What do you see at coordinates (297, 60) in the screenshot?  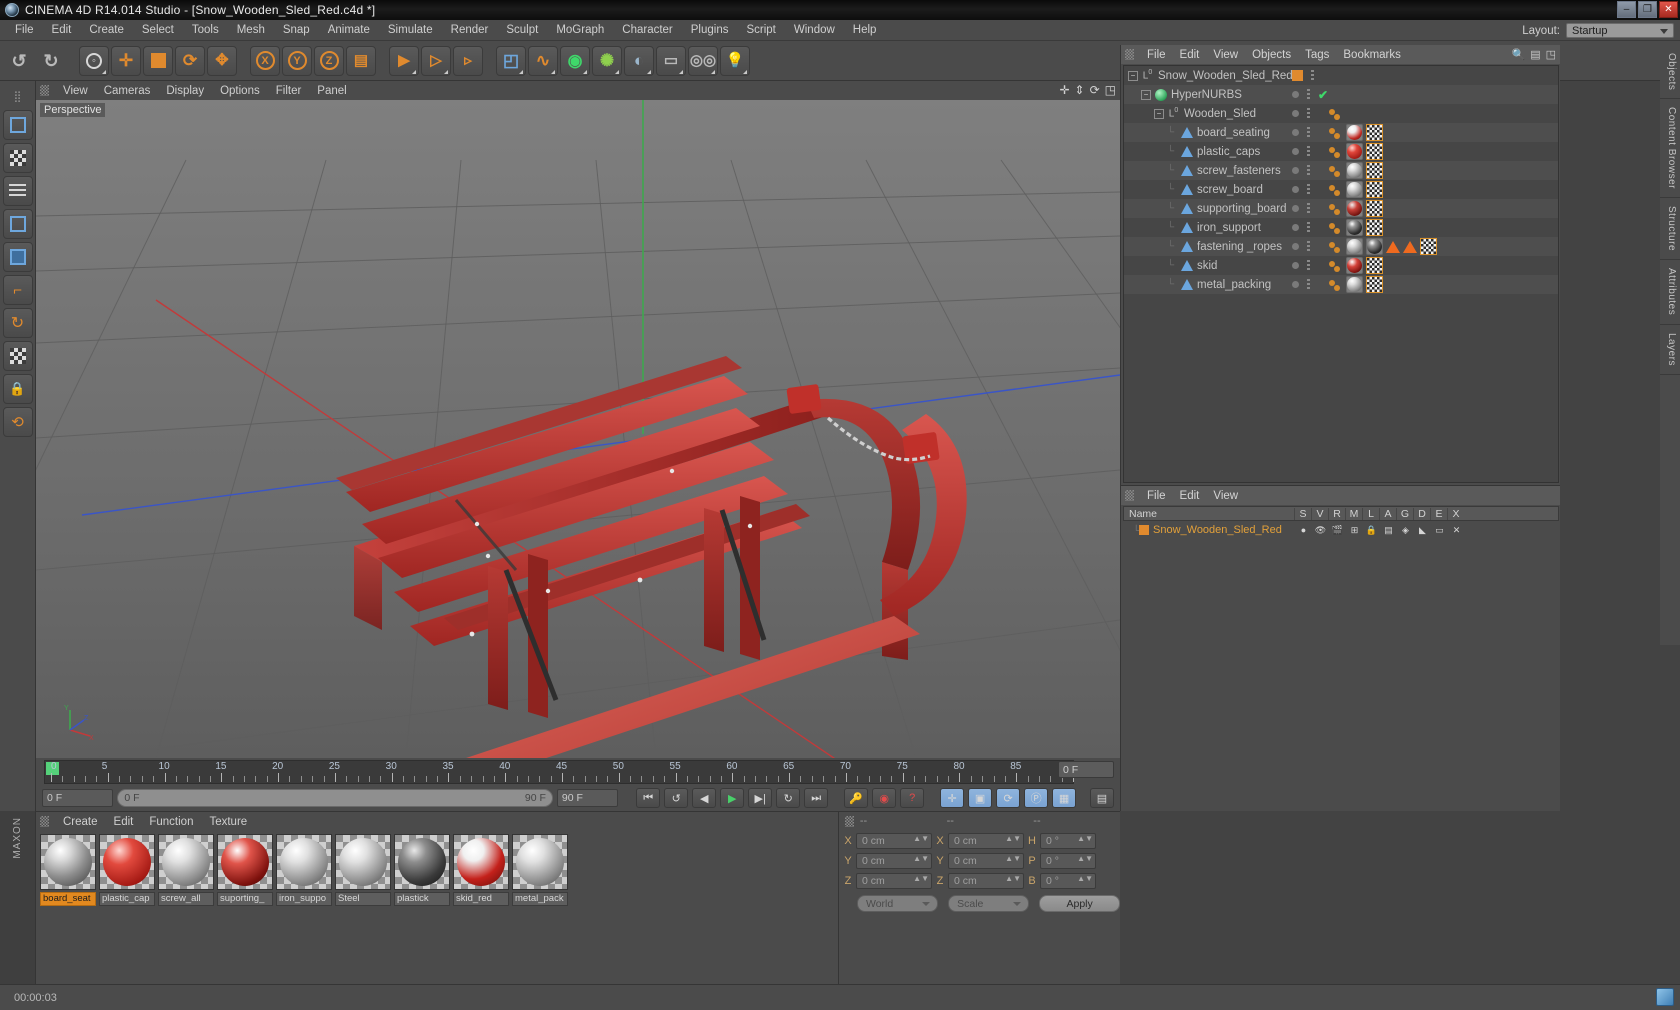 I see `lock-y-axis-button: Y` at bounding box center [297, 60].